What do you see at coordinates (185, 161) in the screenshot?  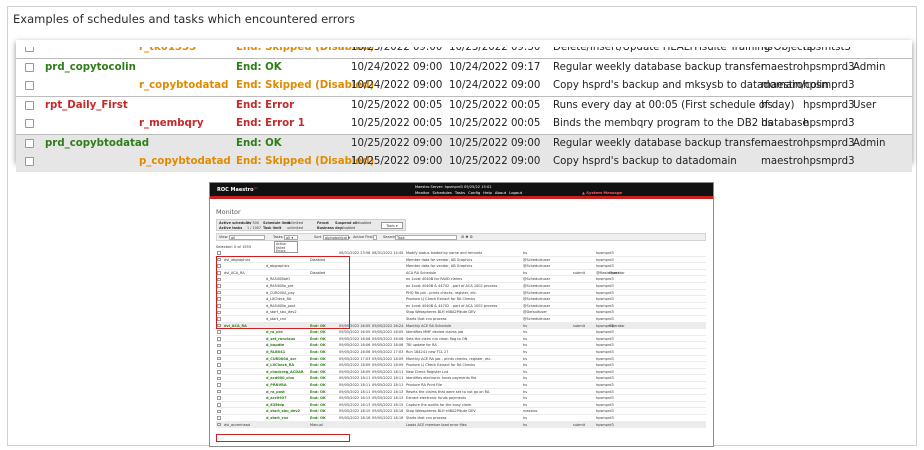 I see `excerpt-cell-job: p_copybtodatad` at bounding box center [185, 161].